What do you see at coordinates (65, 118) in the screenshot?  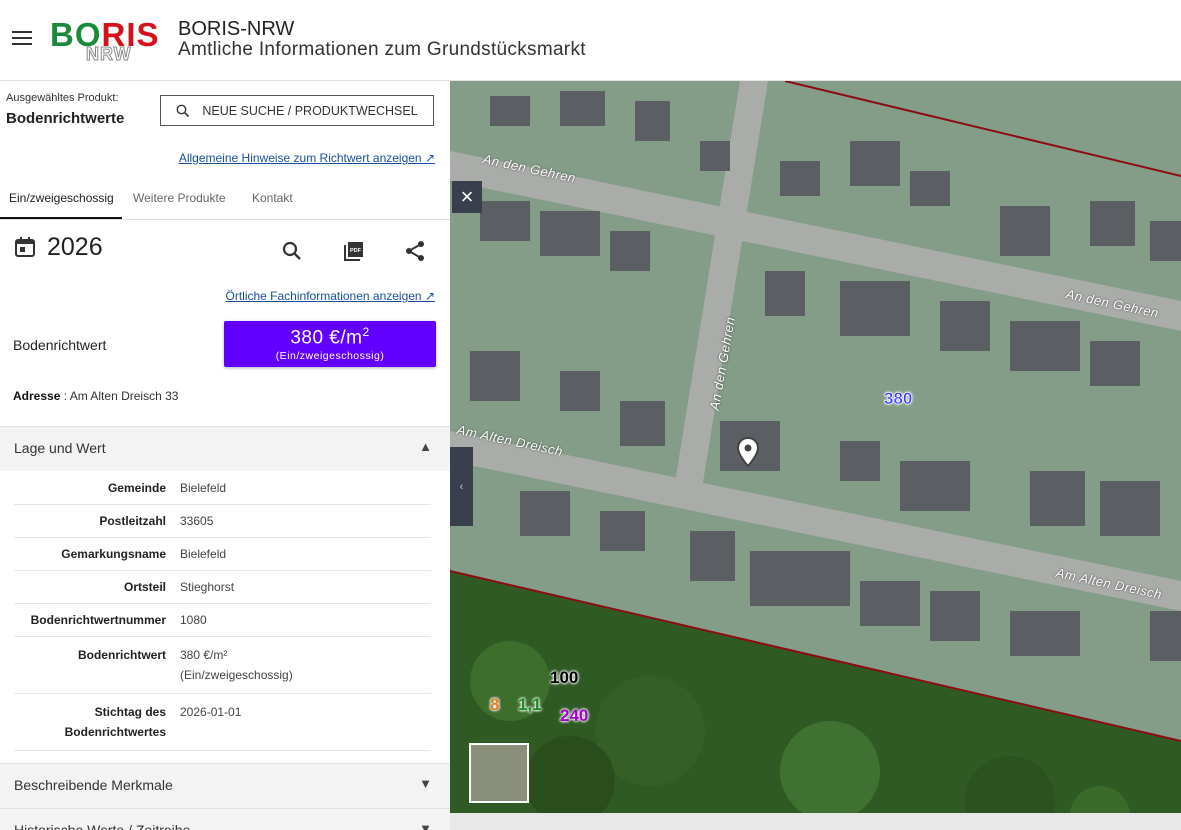 I see `product-value: Bodenrichtwerte` at bounding box center [65, 118].